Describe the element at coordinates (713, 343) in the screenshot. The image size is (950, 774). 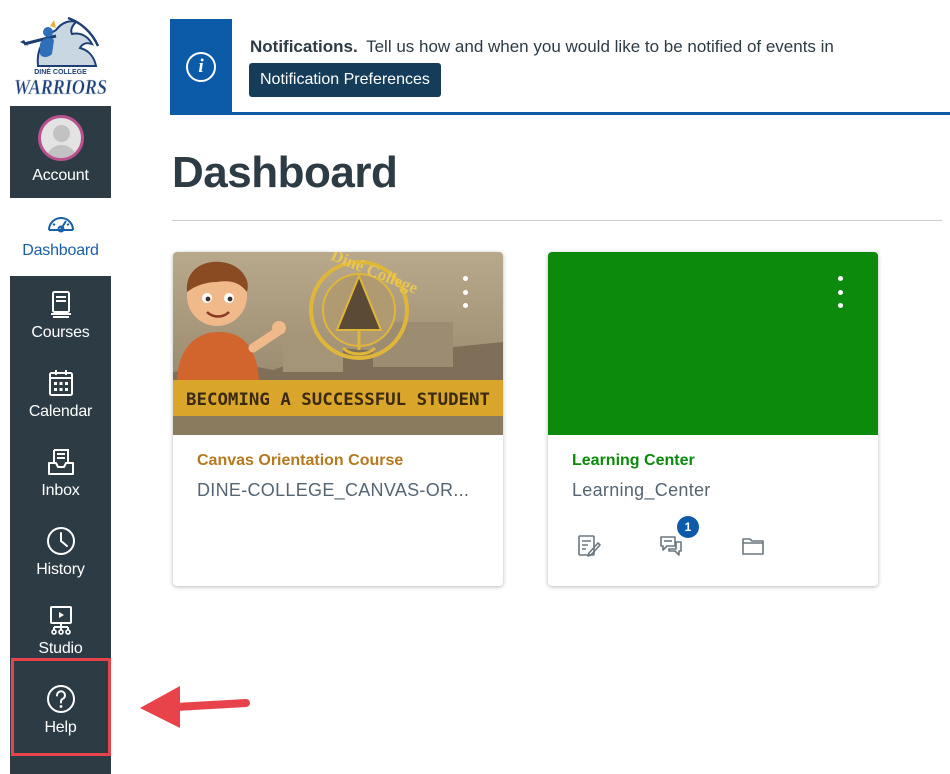
I see `course-card-color-header` at that location.